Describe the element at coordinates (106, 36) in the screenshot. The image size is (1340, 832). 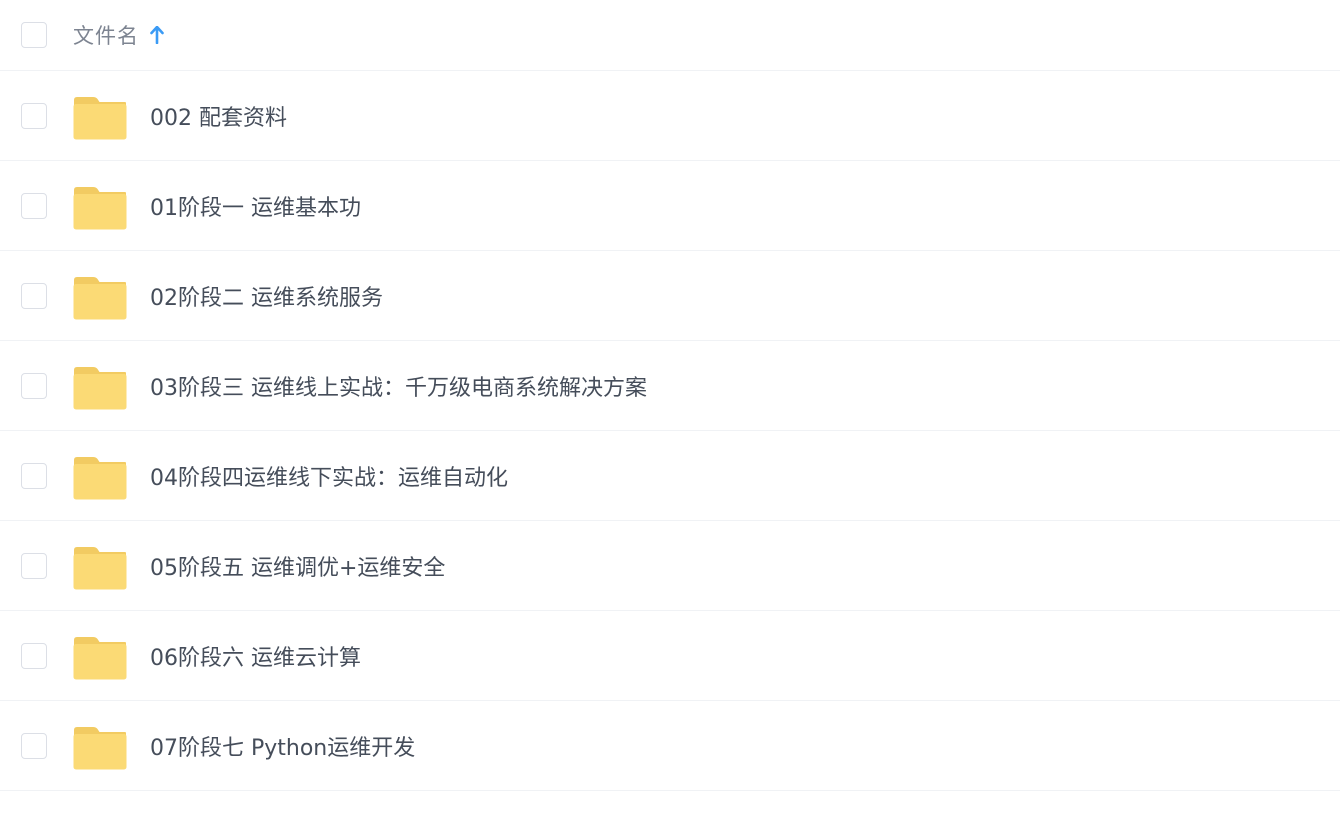
I see `column-header-name: 文件名` at that location.